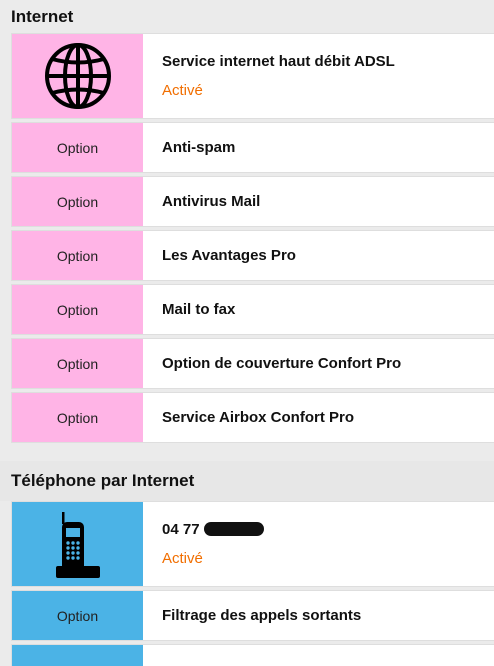 Image resolution: width=494 pixels, height=666 pixels. Describe the element at coordinates (328, 529) in the screenshot. I see `telephone-number: 04 77` at that location.